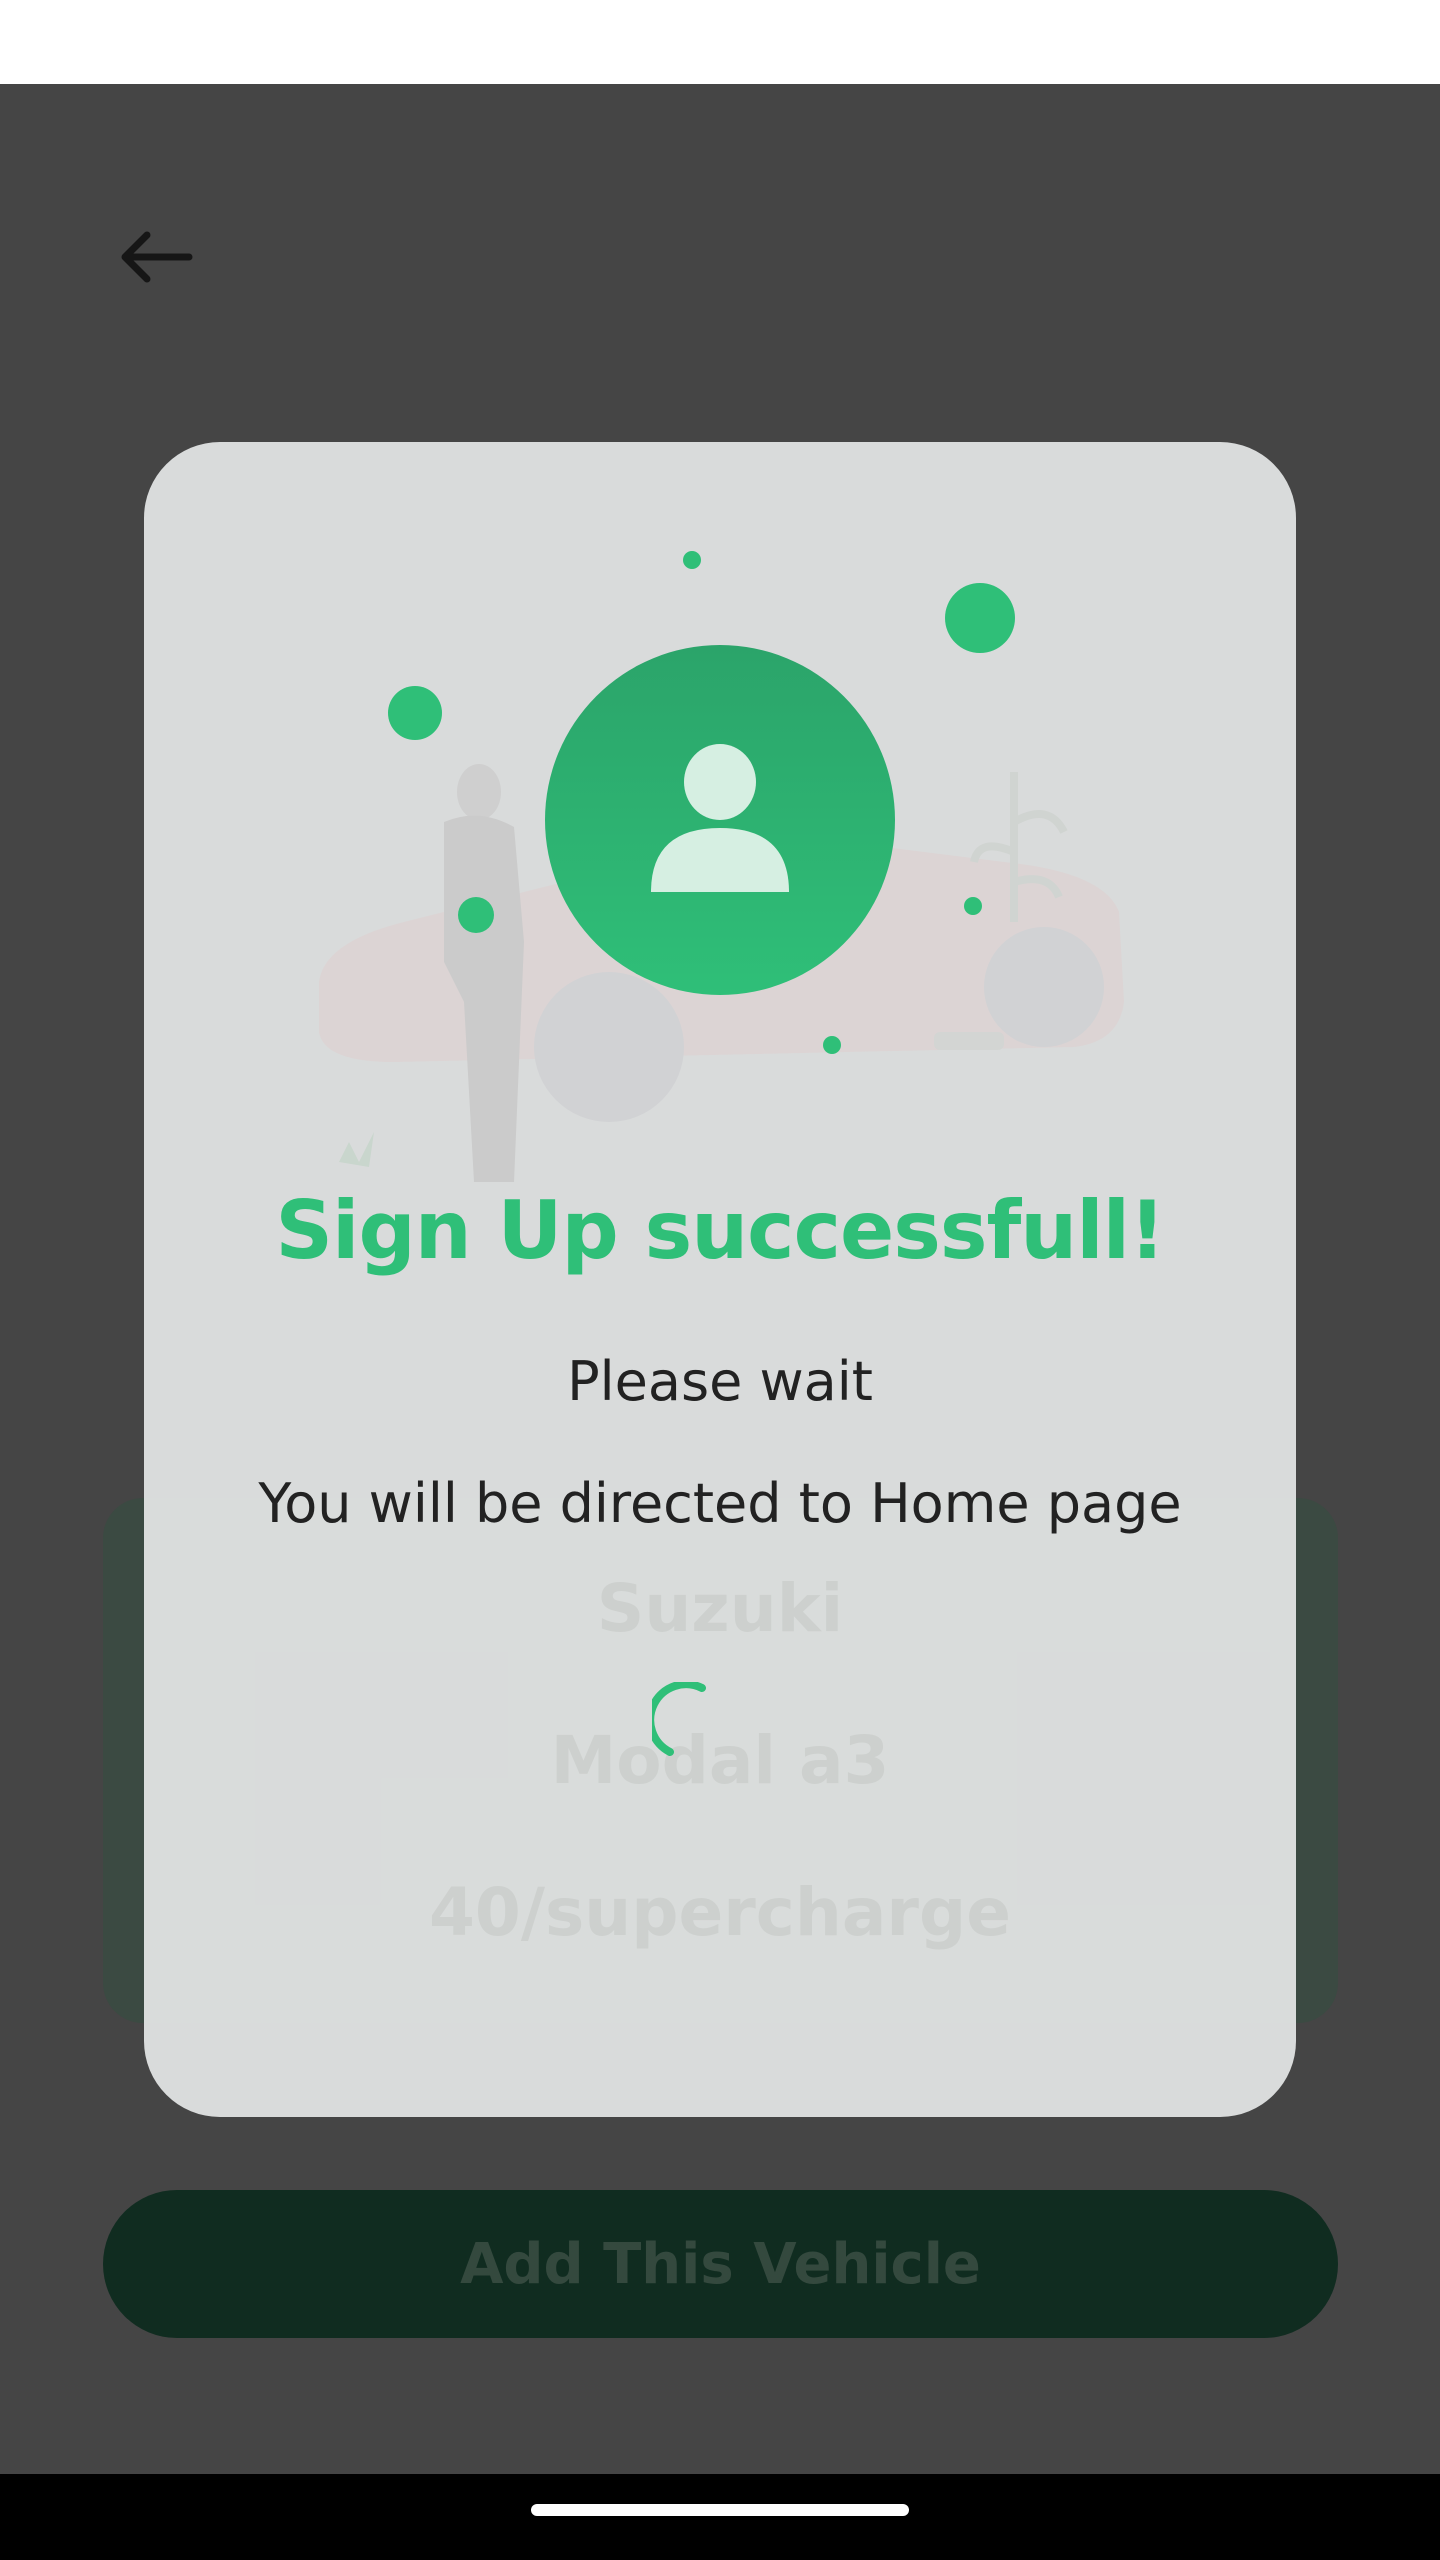 The height and width of the screenshot is (2560, 1440). Describe the element at coordinates (720, 1381) in the screenshot. I see `dialog-message-wait: Please wait` at that location.